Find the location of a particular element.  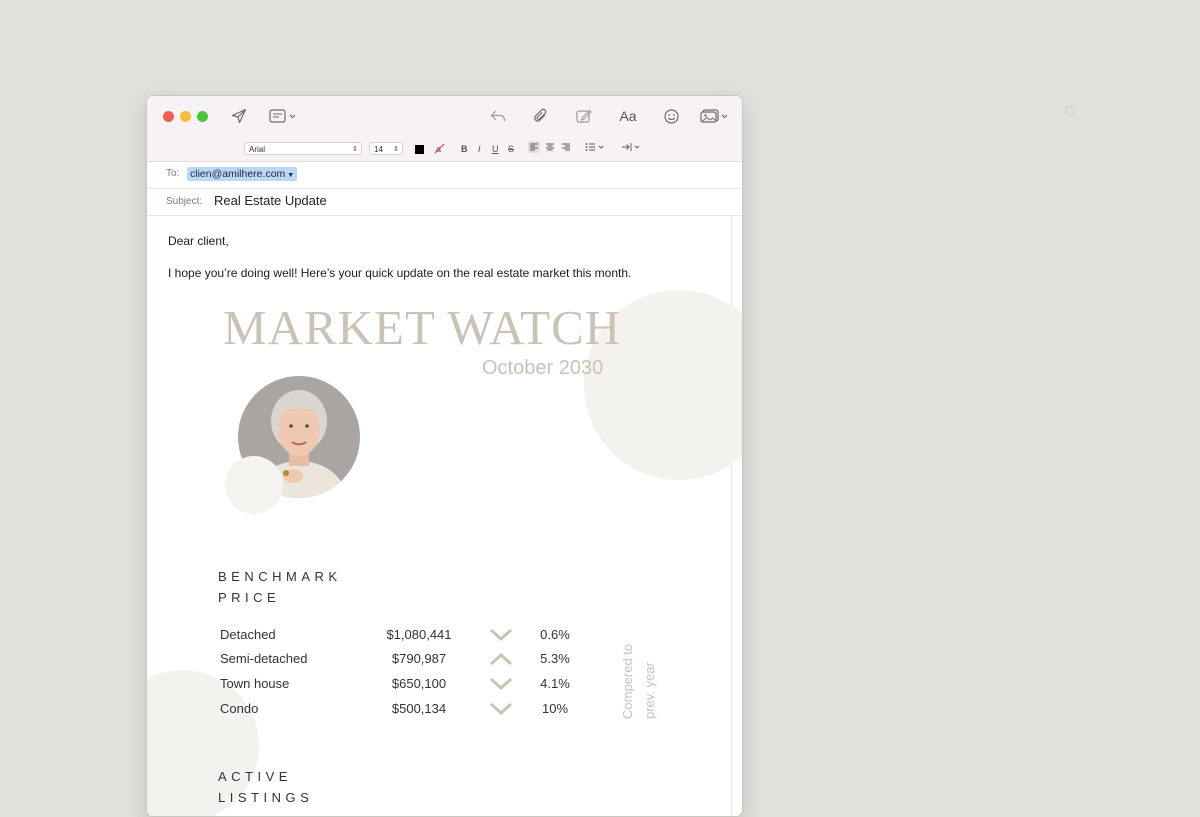

header-fields-icon is located at coordinates (282, 116).